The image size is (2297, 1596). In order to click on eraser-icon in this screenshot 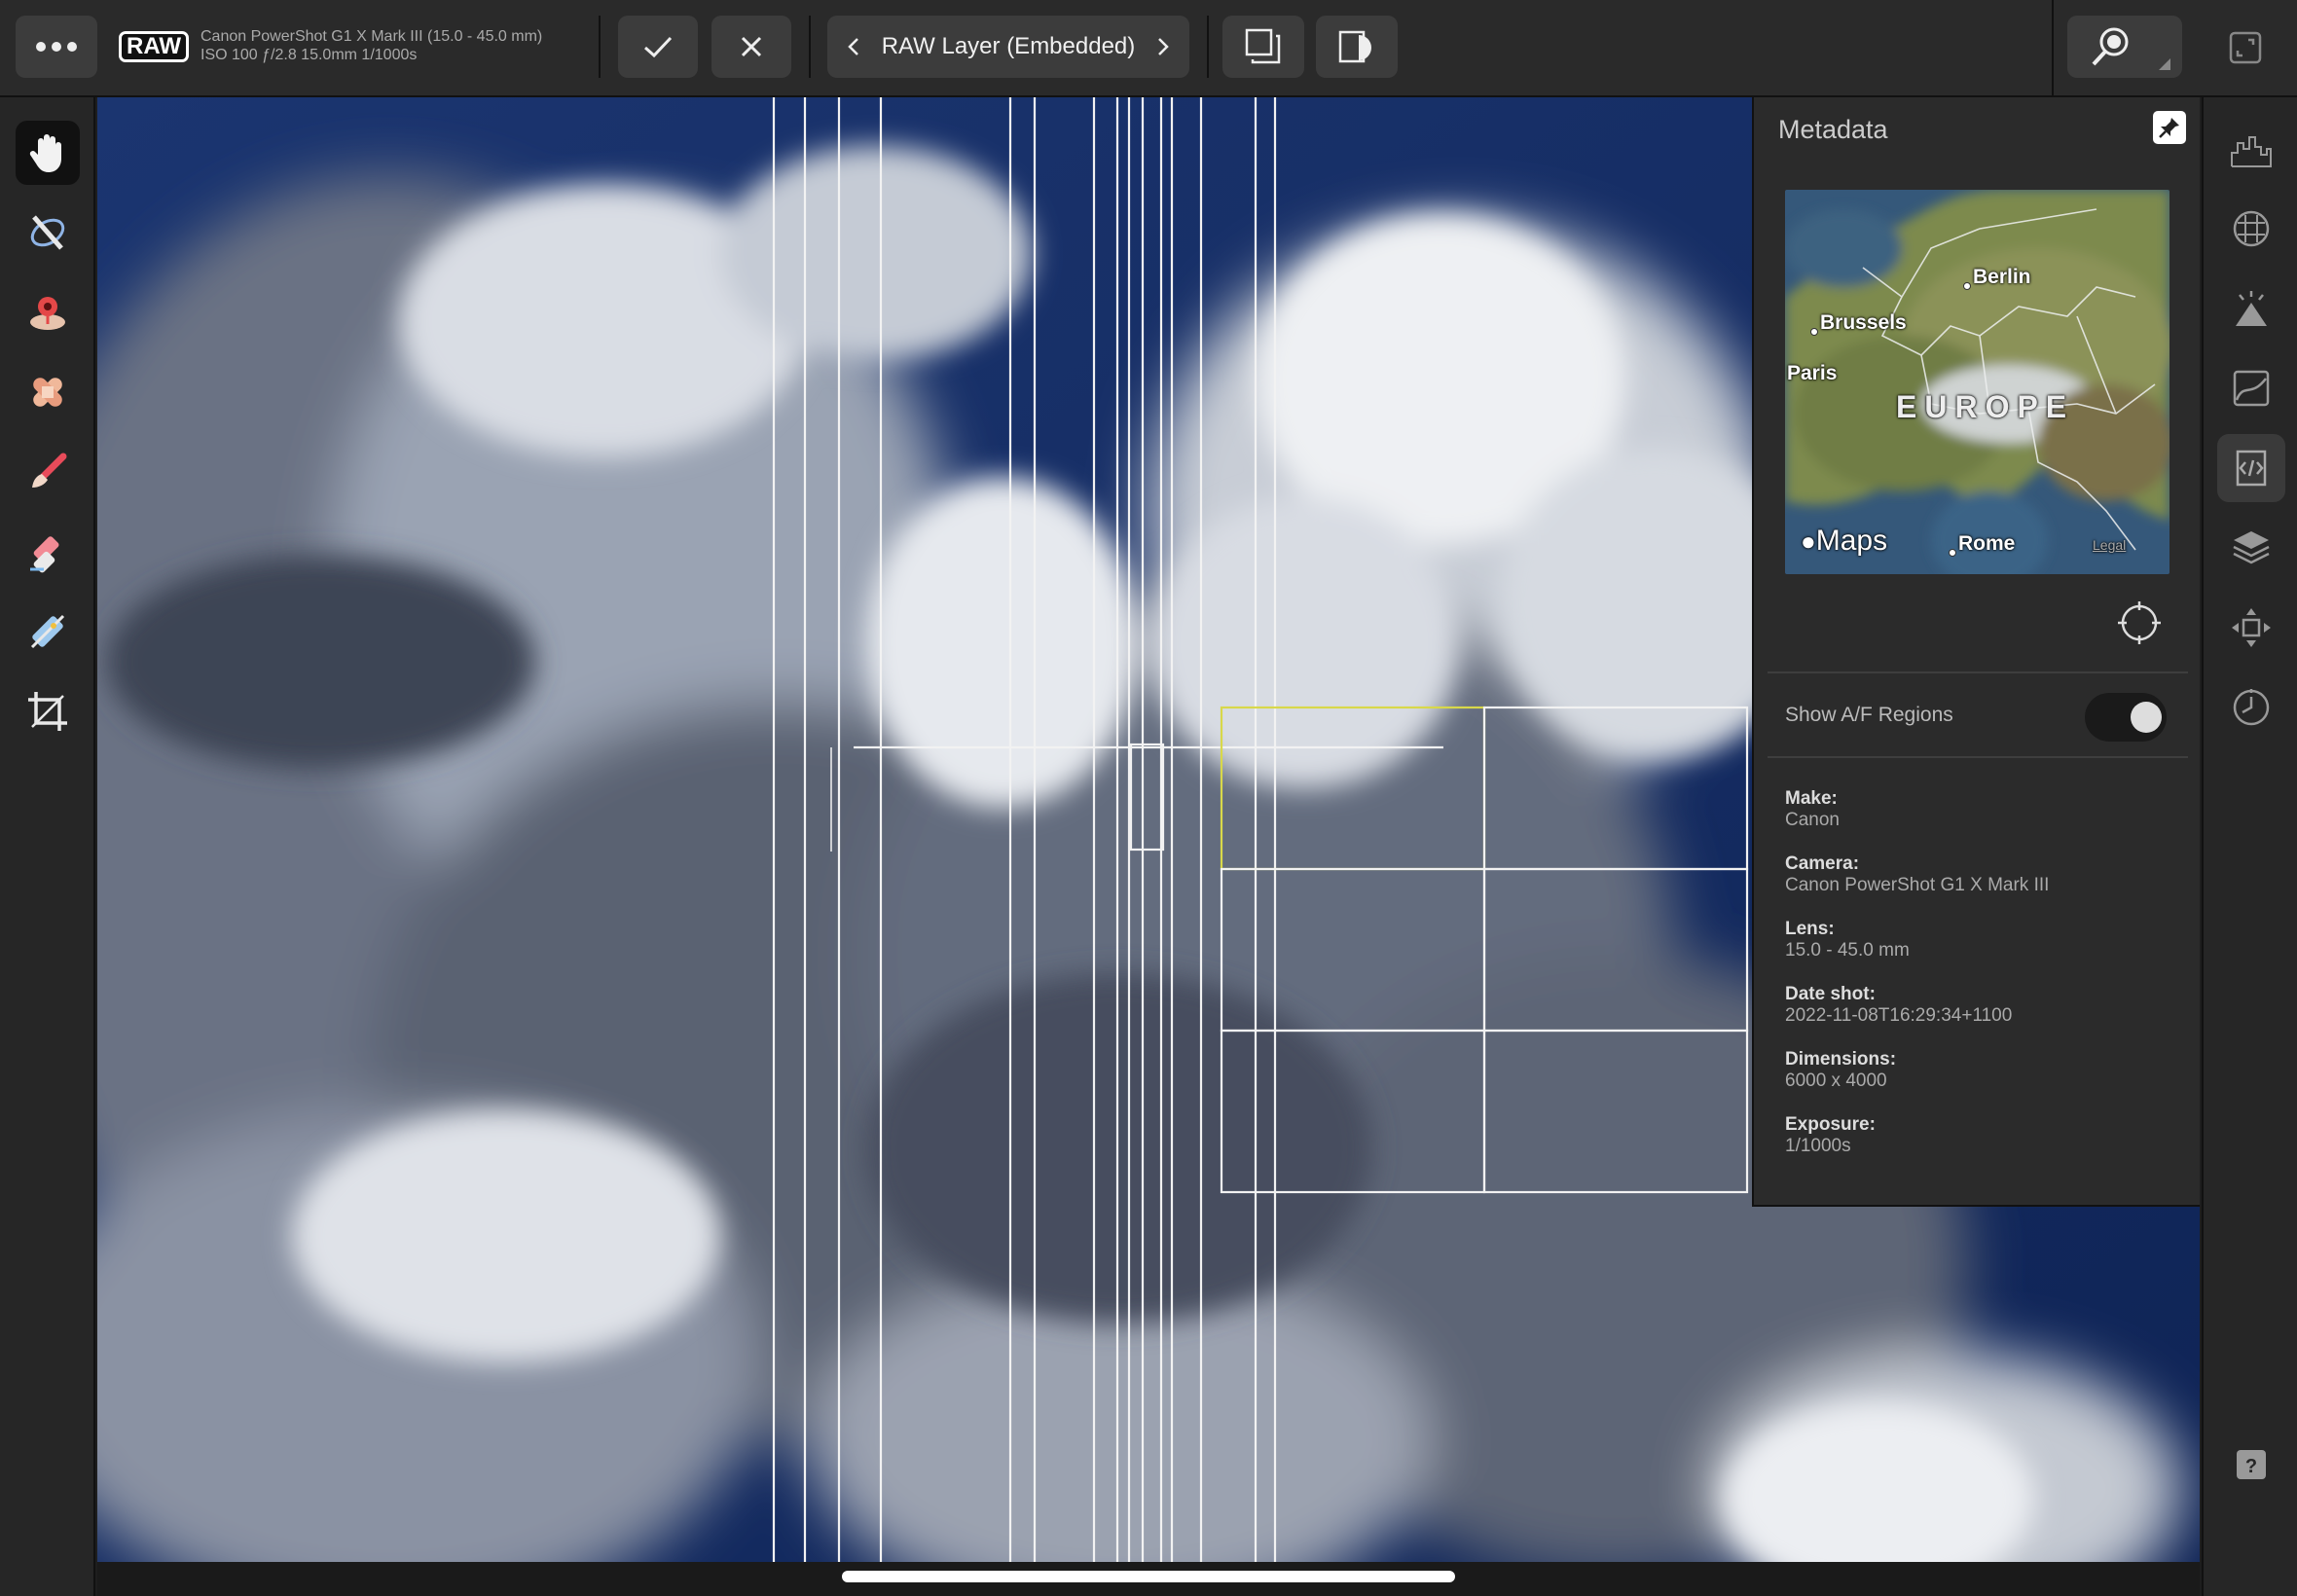, I will do `click(44, 554)`.